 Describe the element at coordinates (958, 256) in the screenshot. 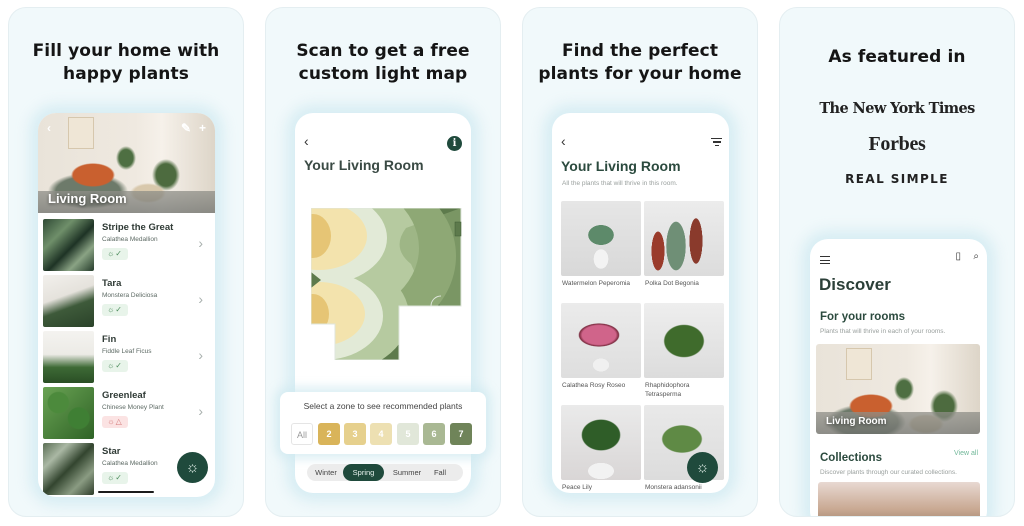

I see `bookmark-icon: ▯` at that location.